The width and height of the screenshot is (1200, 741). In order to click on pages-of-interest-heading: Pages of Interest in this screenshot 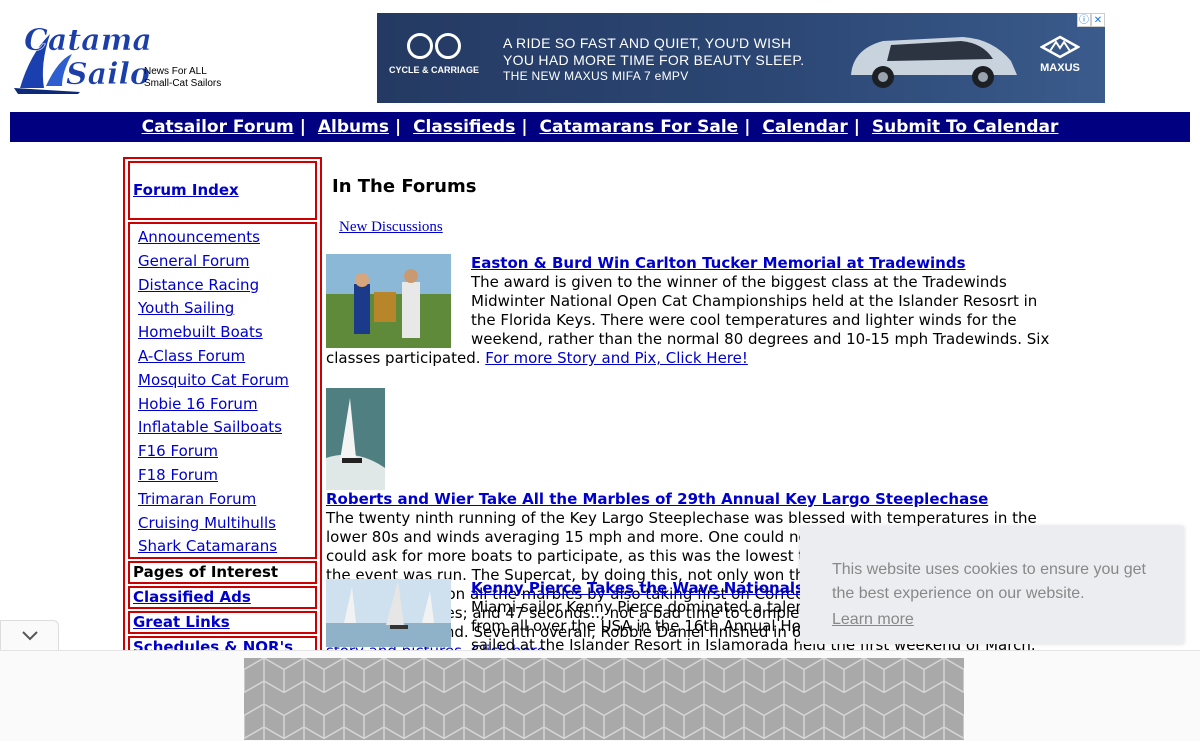, I will do `click(206, 572)`.